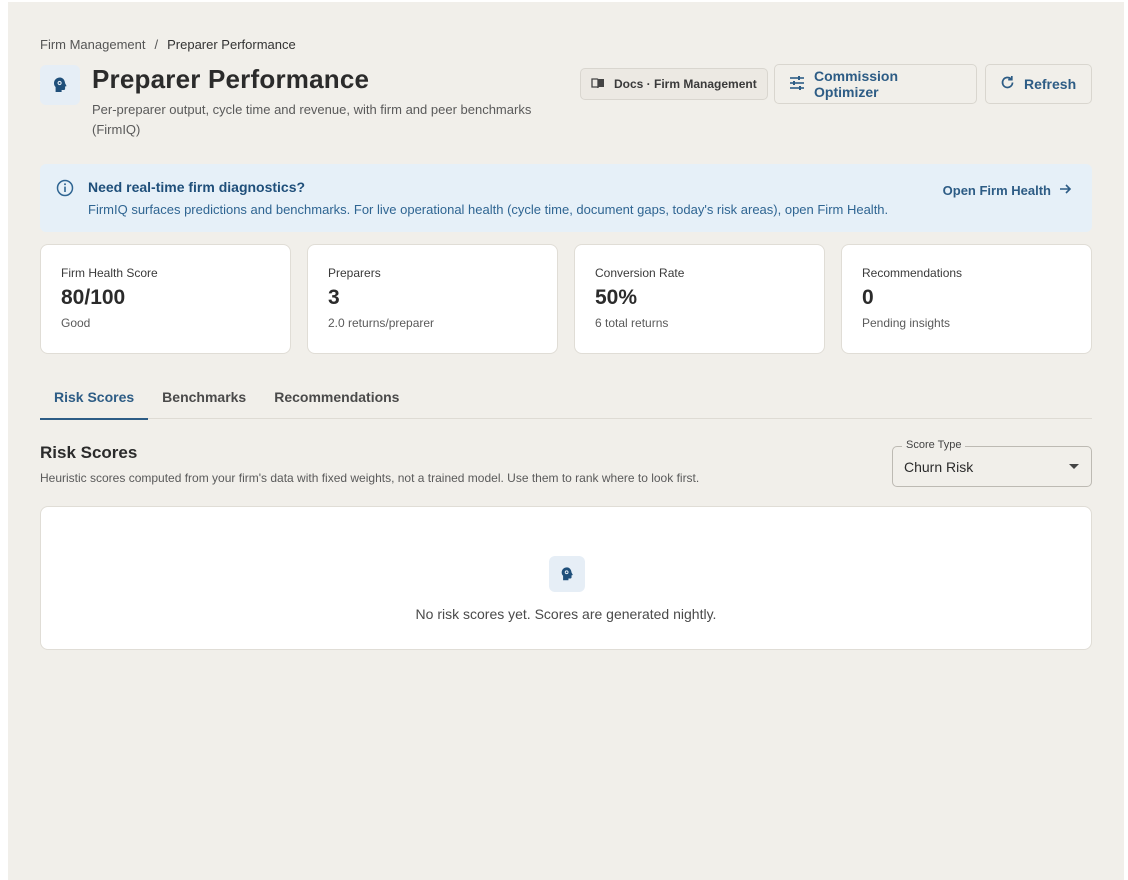  Describe the element at coordinates (906, 323) in the screenshot. I see `metric-subtext: Pending insights` at that location.